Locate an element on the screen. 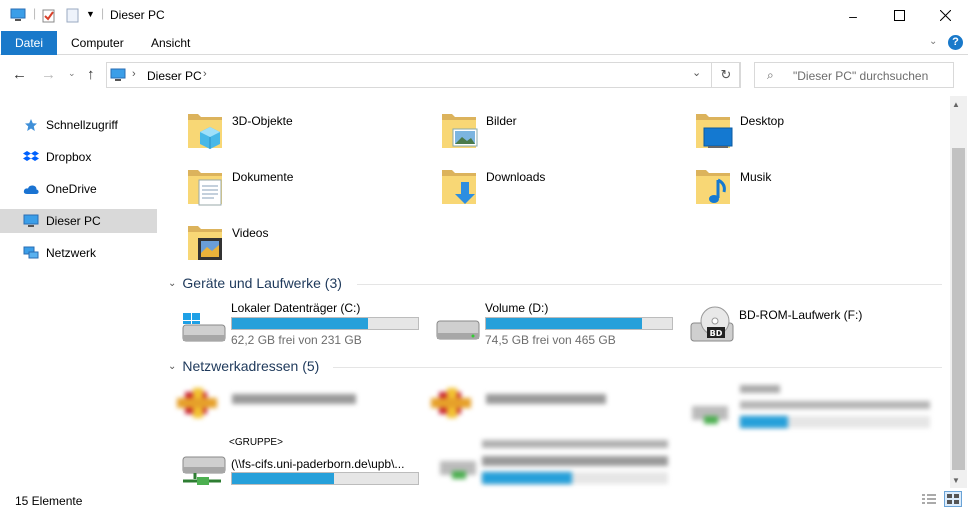  sidebar-item-schnellzugriff: Schnellzugriff is located at coordinates (78, 125).